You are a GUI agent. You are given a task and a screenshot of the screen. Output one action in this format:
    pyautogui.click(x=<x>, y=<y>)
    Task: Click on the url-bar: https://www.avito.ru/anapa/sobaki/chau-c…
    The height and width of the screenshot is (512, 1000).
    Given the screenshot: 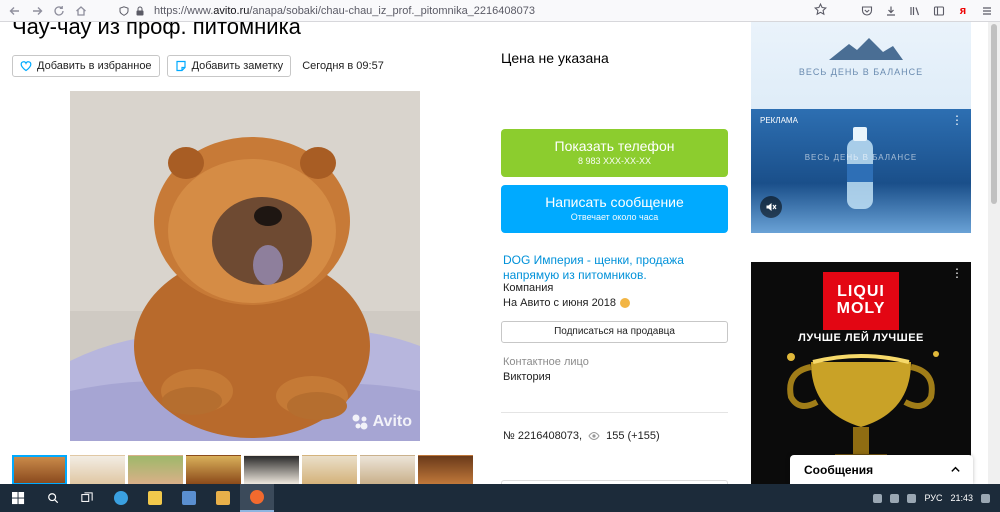 What is the action you would take?
    pyautogui.click(x=477, y=11)
    